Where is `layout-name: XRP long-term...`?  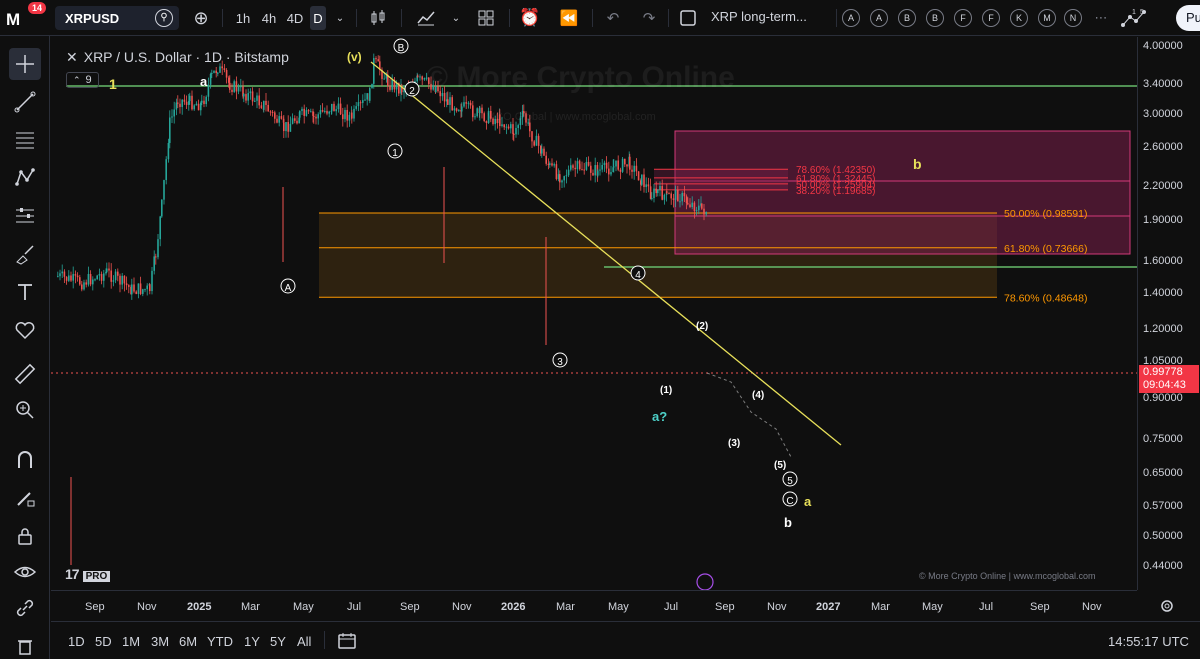 layout-name: XRP long-term... is located at coordinates (759, 16).